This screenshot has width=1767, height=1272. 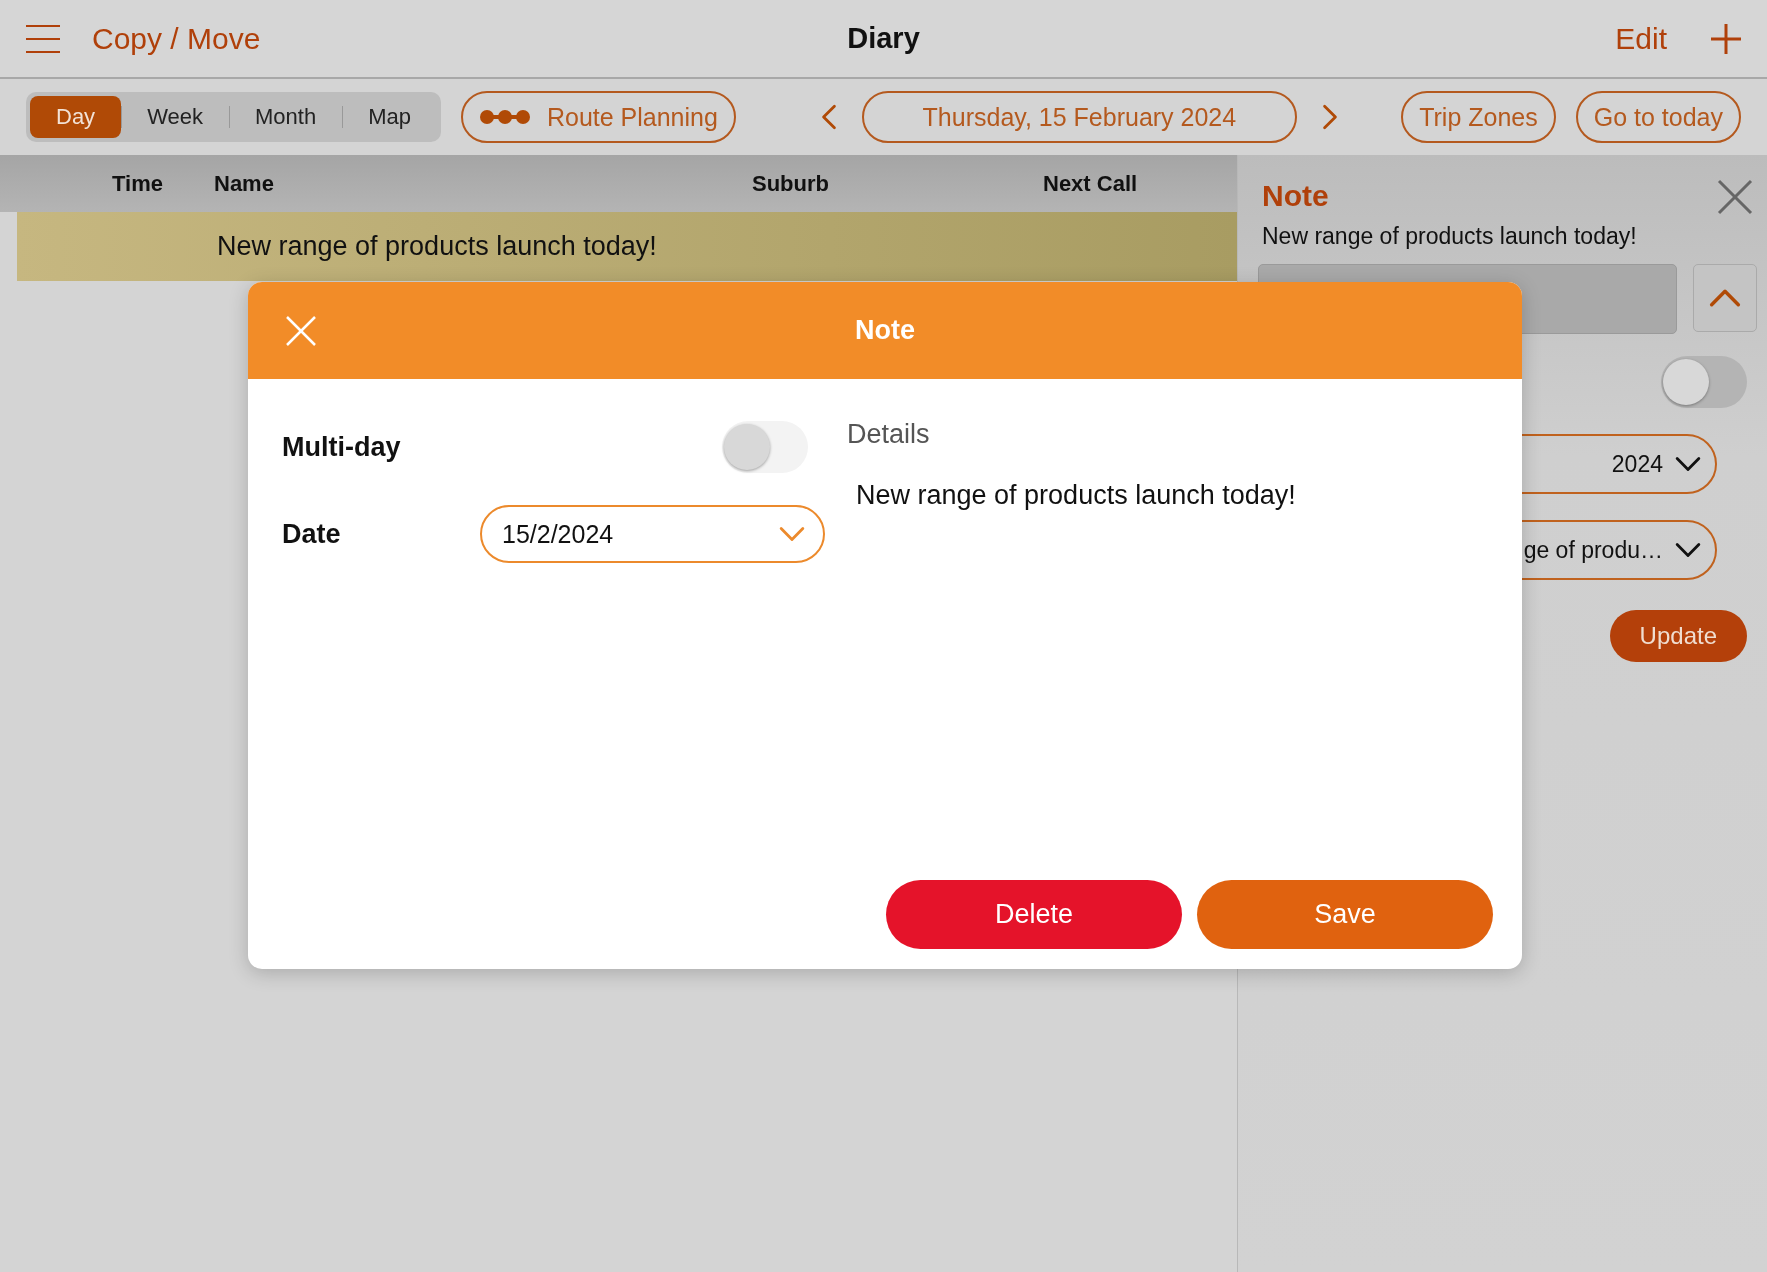 What do you see at coordinates (1735, 197) in the screenshot?
I see `close-icon` at bounding box center [1735, 197].